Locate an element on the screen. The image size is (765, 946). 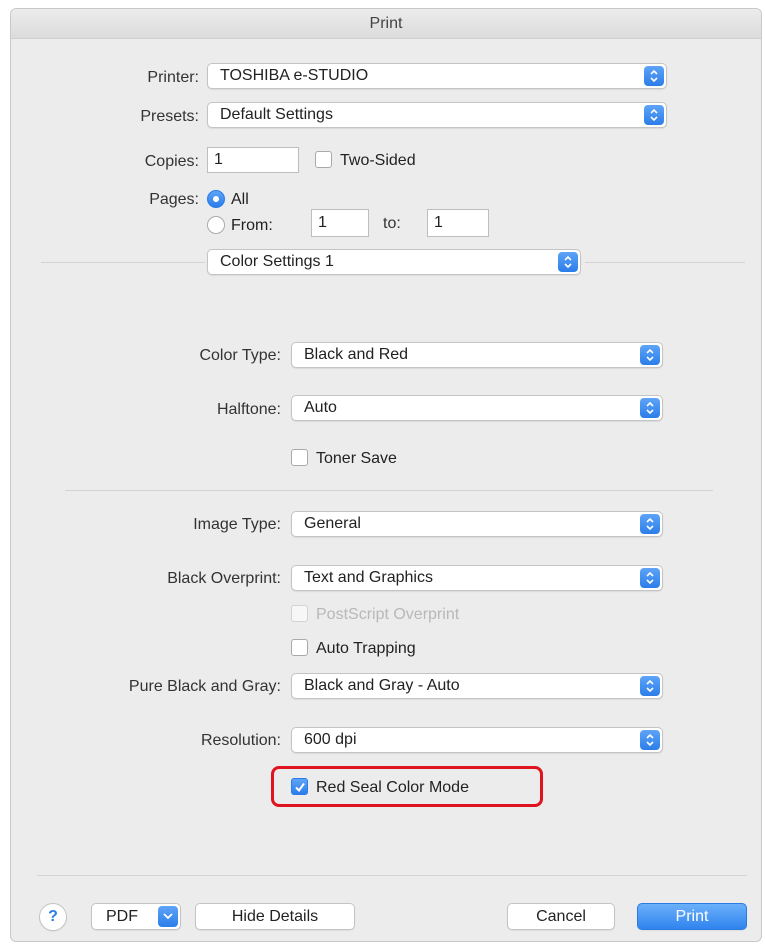
color-type-label: Color Type: is located at coordinates (240, 355).